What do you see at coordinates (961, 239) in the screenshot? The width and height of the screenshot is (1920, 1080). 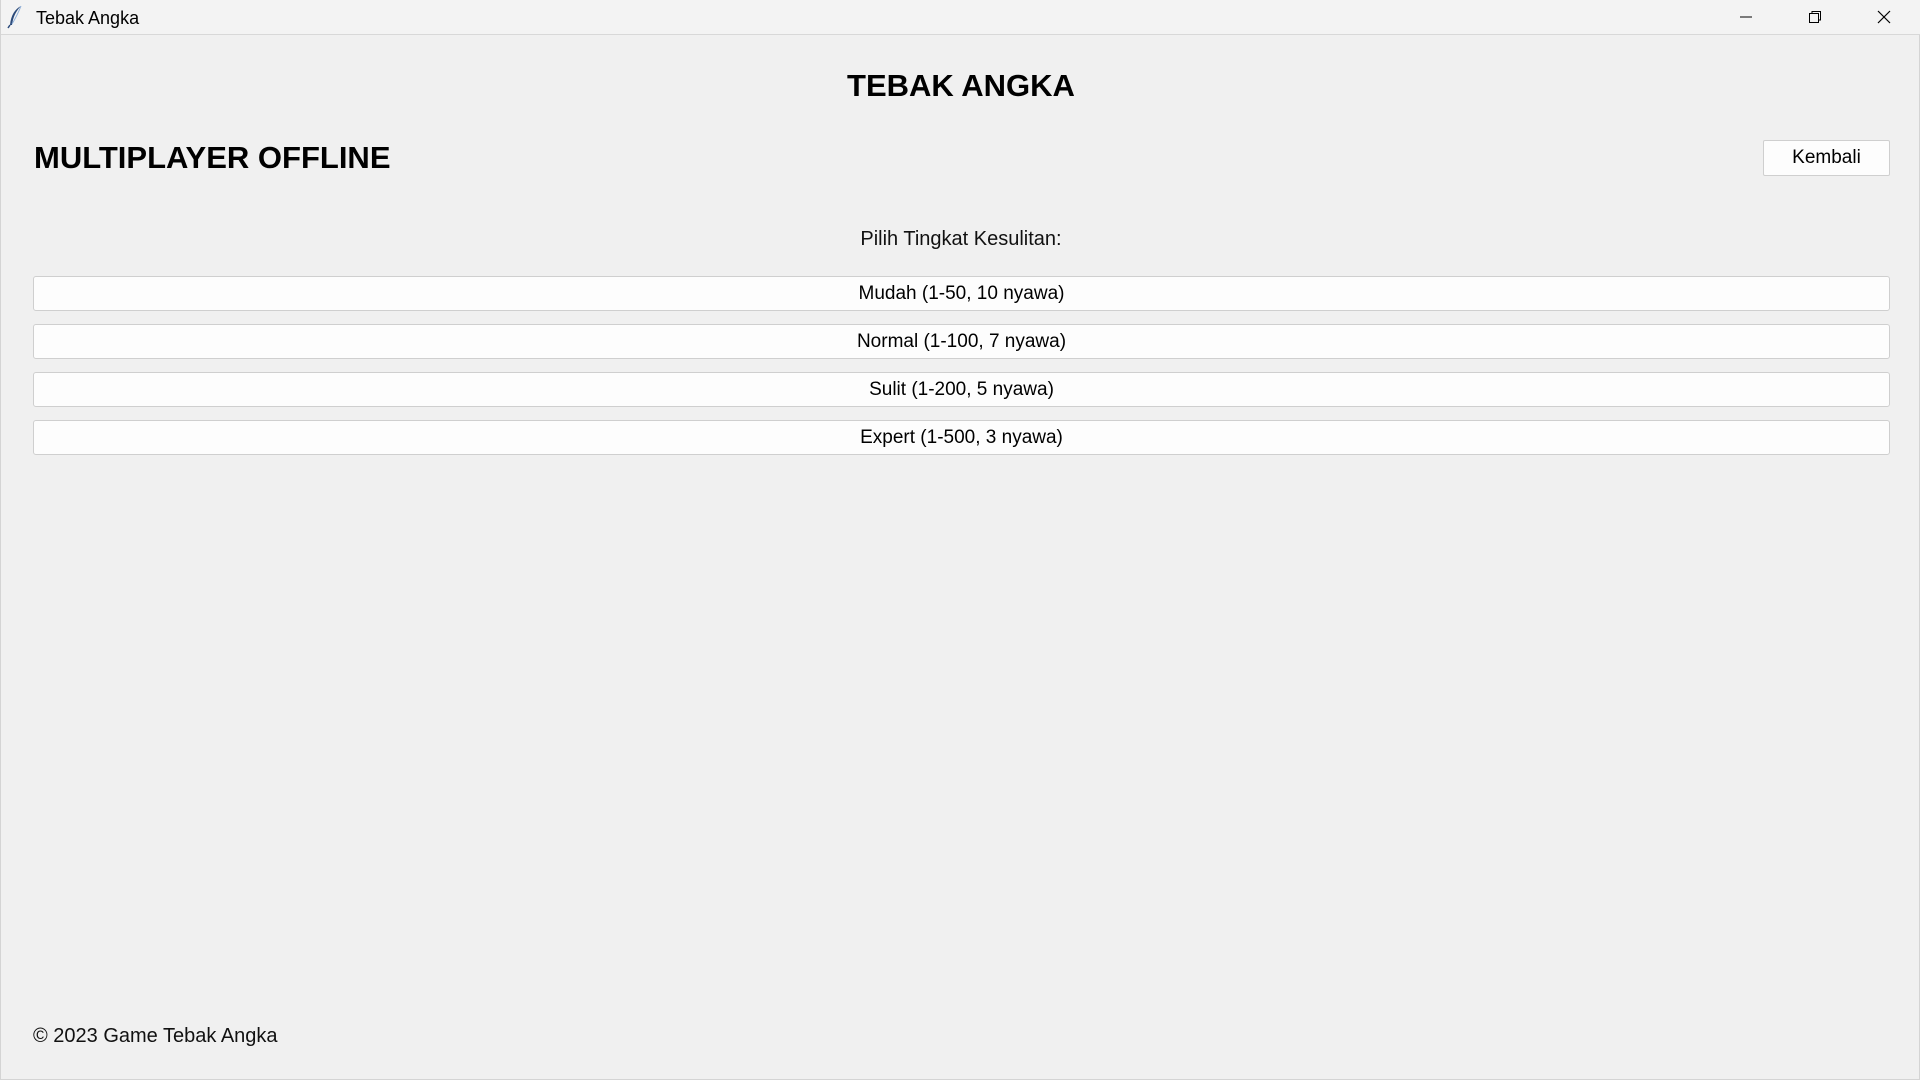 I see `difficulty-prompt: Pilih Tingkat Kesulitan:` at bounding box center [961, 239].